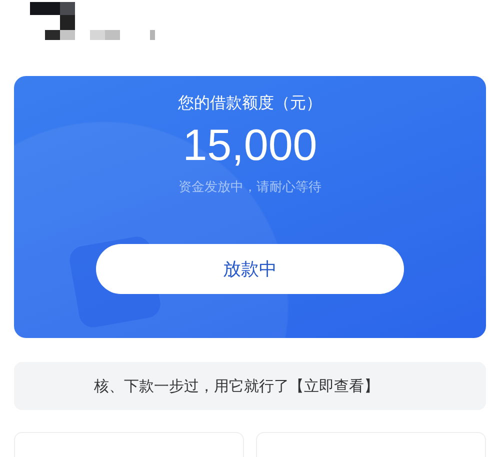 This screenshot has height=457, width=500. Describe the element at coordinates (250, 103) in the screenshot. I see `loan-limit-label: 您的借款额度（元）` at that location.